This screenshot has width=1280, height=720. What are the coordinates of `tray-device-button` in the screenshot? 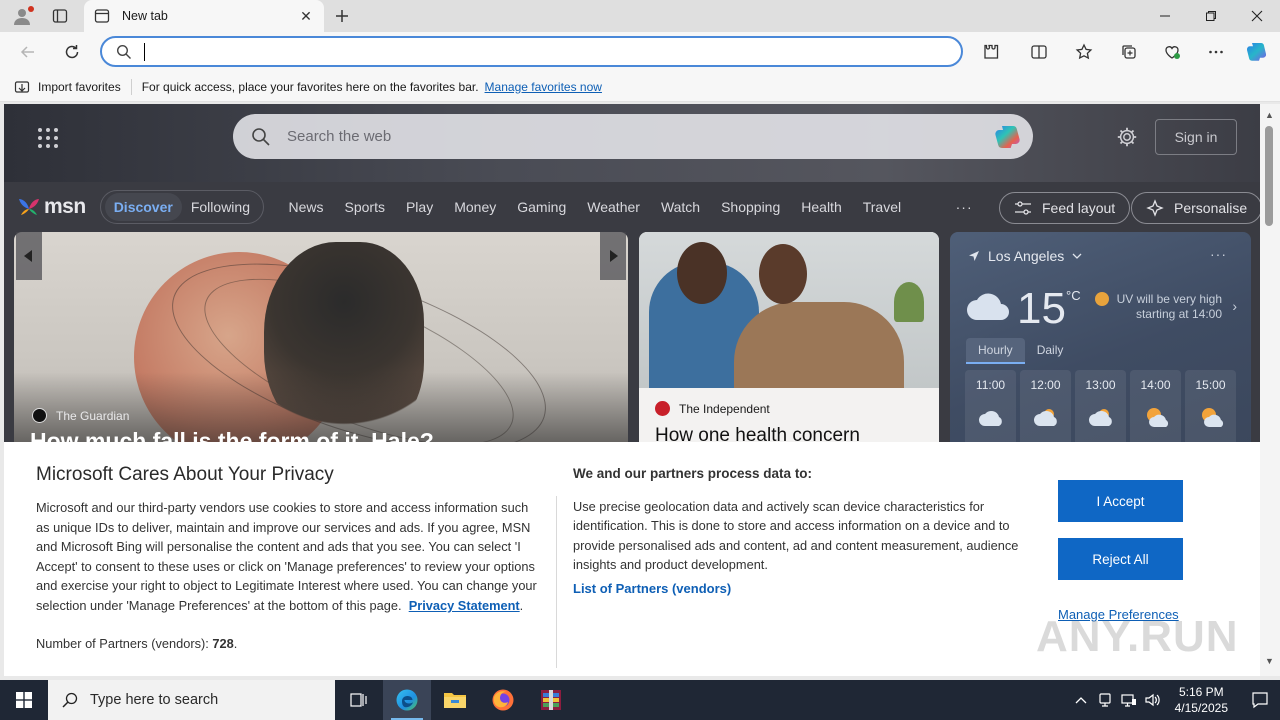 It's located at (1105, 700).